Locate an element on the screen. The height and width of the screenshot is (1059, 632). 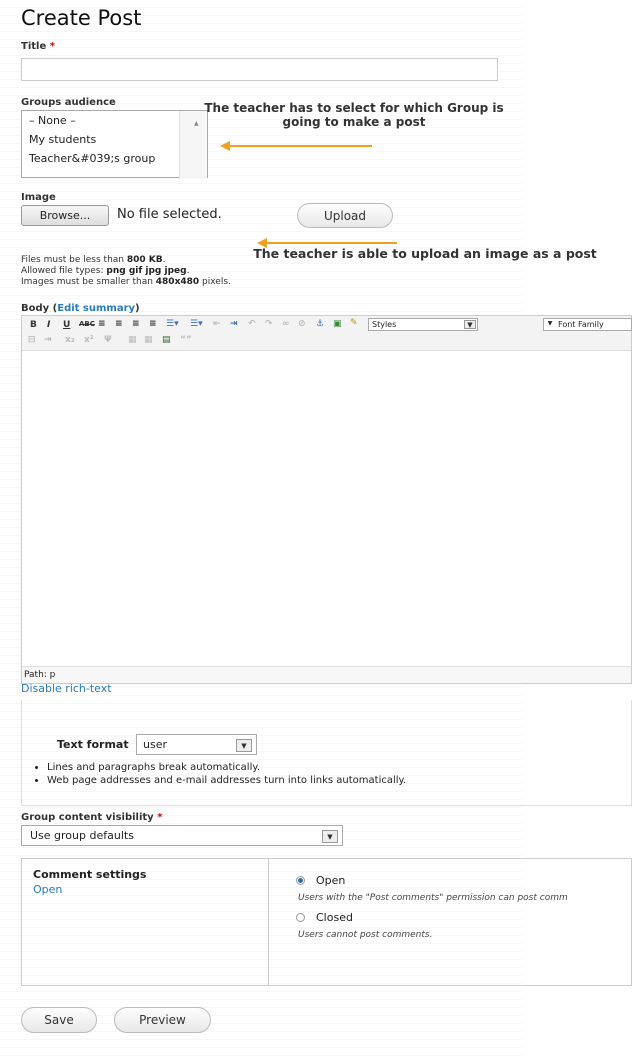
required-mark: * is located at coordinates (52, 46).